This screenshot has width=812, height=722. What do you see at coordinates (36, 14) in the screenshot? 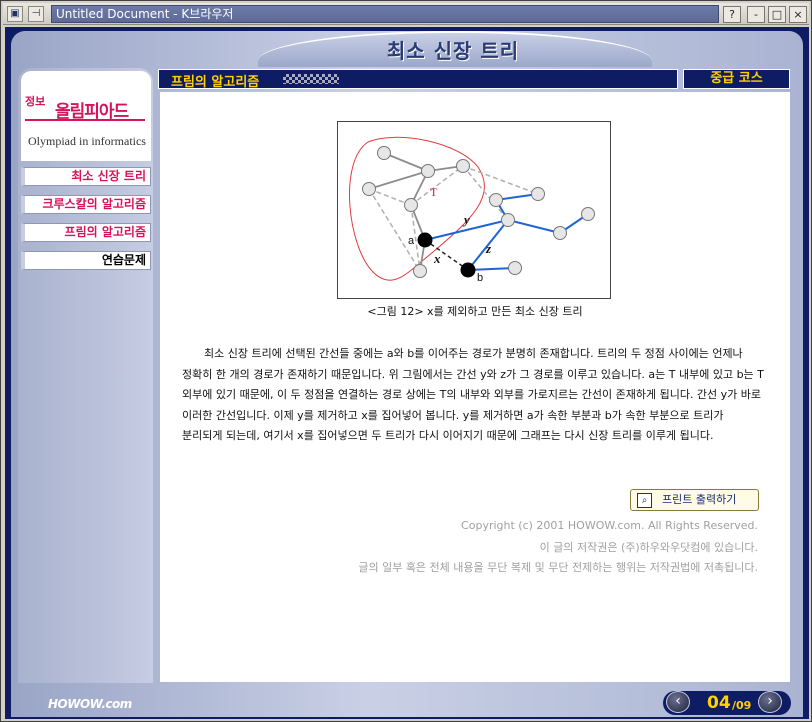
I see `pin-icon: ⊣` at bounding box center [36, 14].